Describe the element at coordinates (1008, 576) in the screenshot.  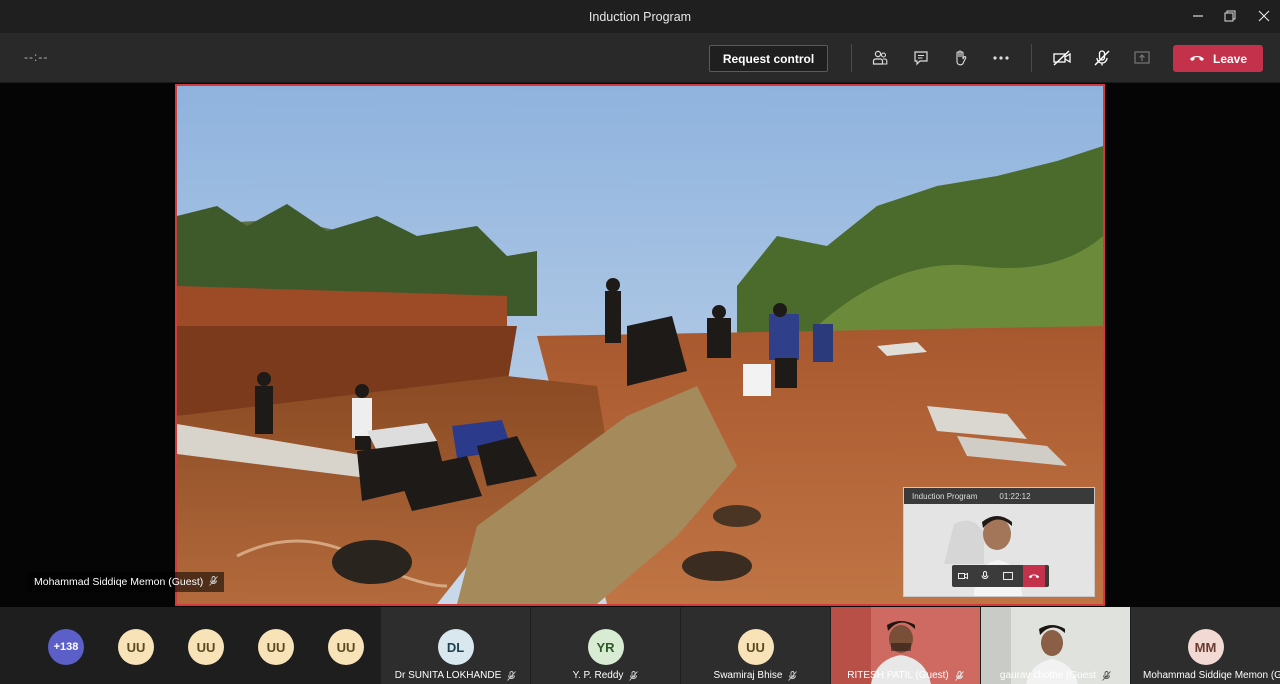
I see `mini-share-icon` at that location.